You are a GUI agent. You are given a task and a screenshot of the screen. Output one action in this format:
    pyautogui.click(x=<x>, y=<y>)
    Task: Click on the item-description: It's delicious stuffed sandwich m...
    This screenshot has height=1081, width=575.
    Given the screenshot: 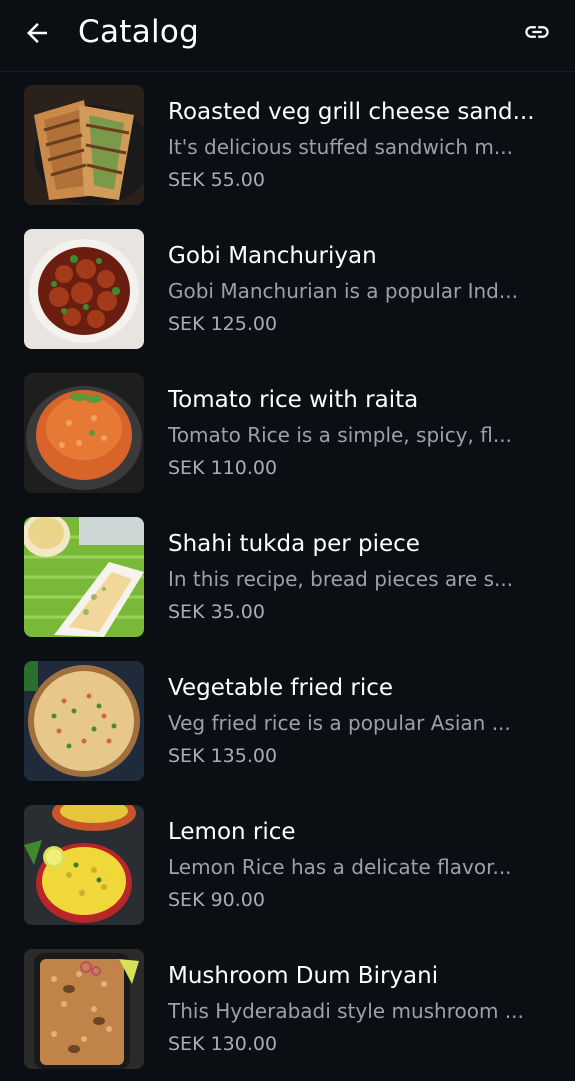 What is the action you would take?
    pyautogui.click(x=340, y=147)
    